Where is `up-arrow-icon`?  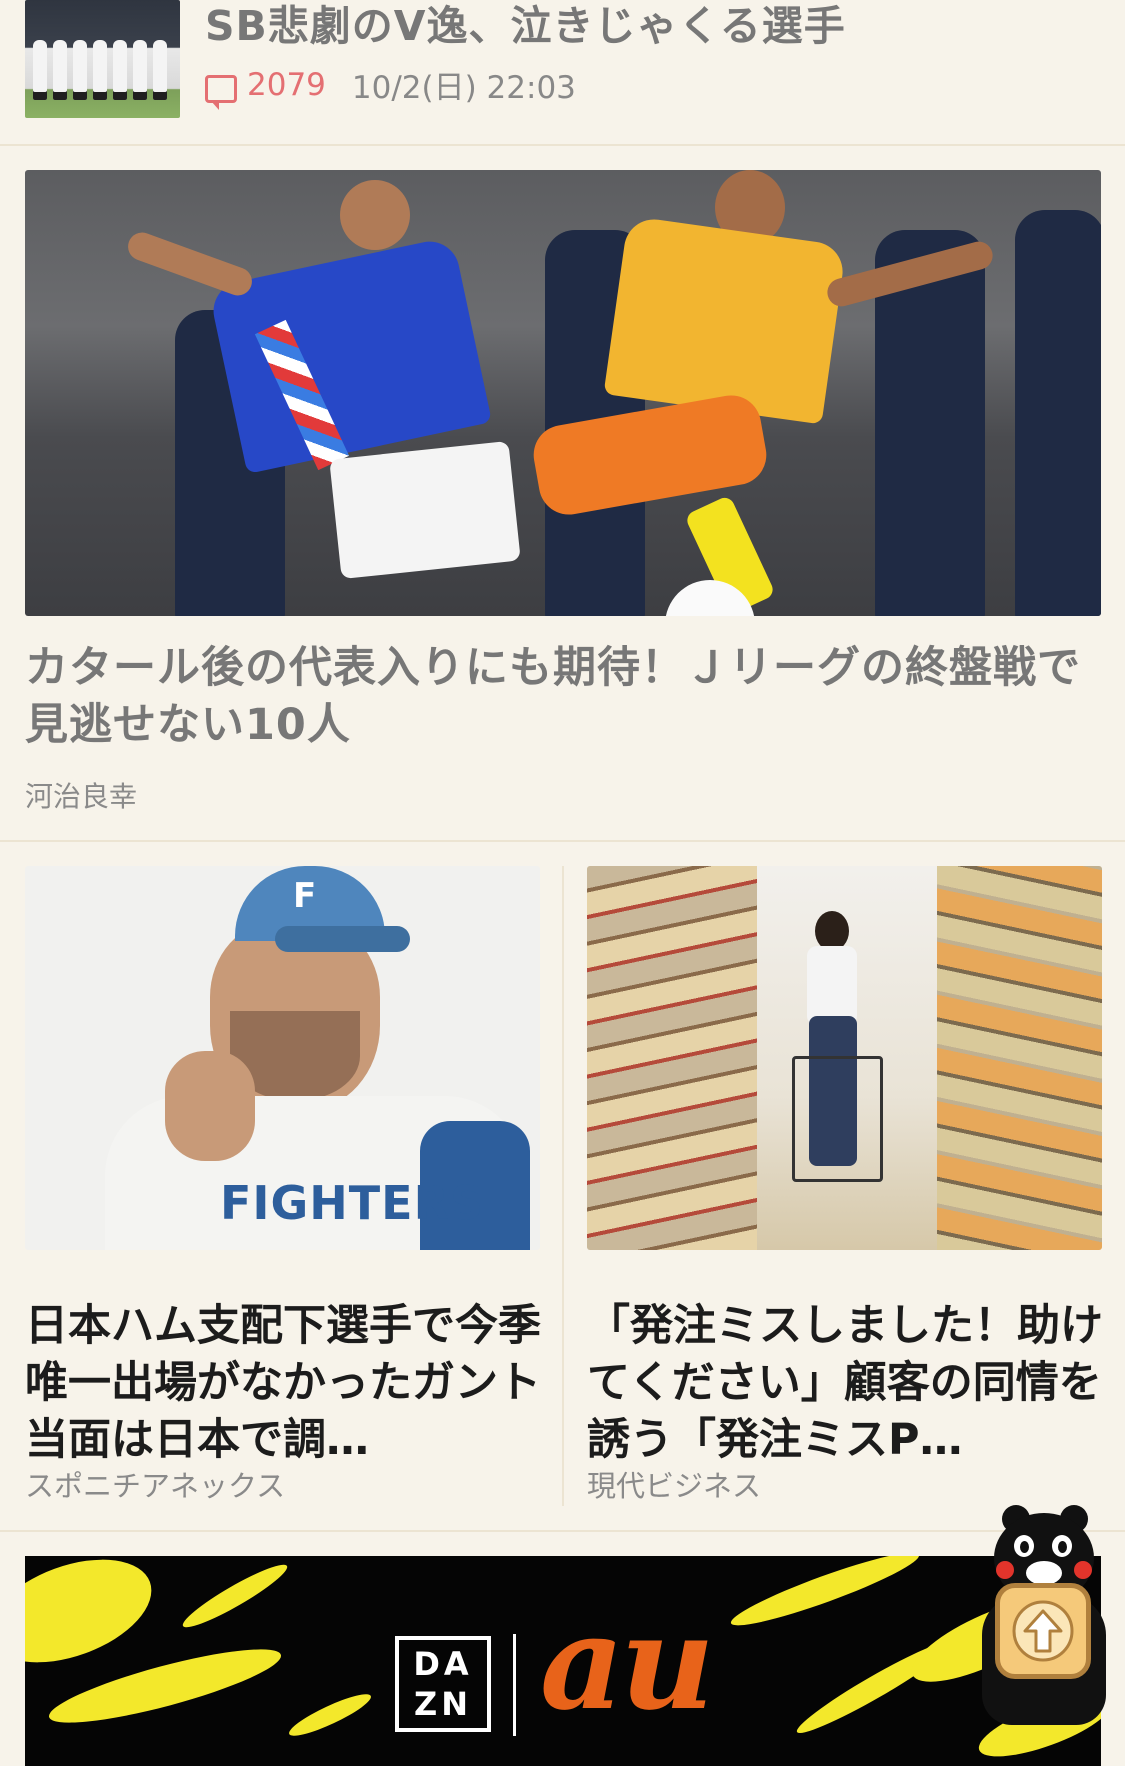 up-arrow-icon is located at coordinates (1043, 1631).